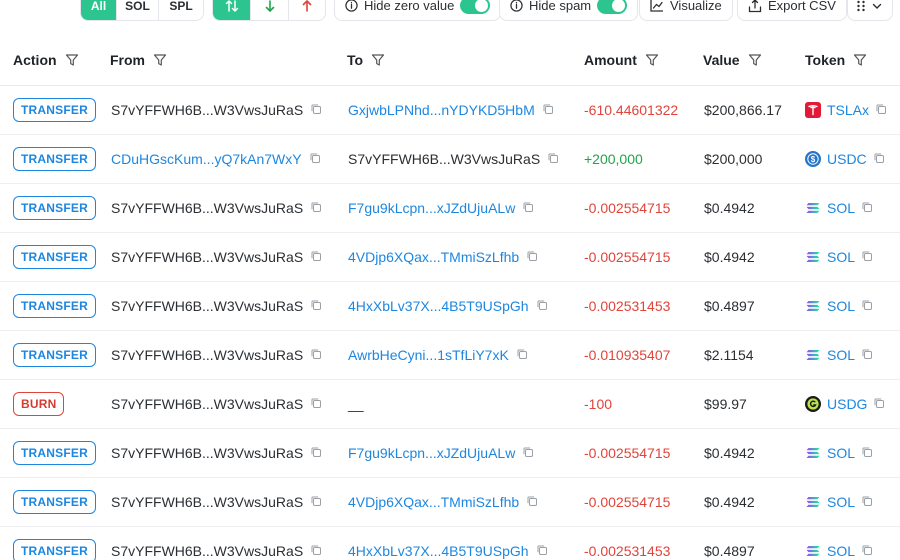  What do you see at coordinates (270, 10) in the screenshot?
I see `direction-in-button` at bounding box center [270, 10].